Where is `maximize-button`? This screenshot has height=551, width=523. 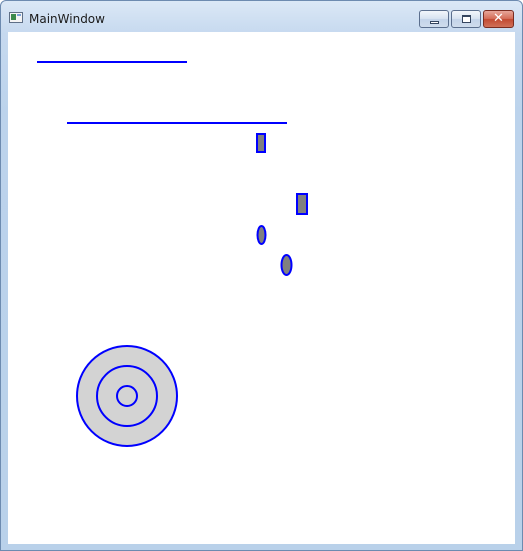 maximize-button is located at coordinates (466, 19).